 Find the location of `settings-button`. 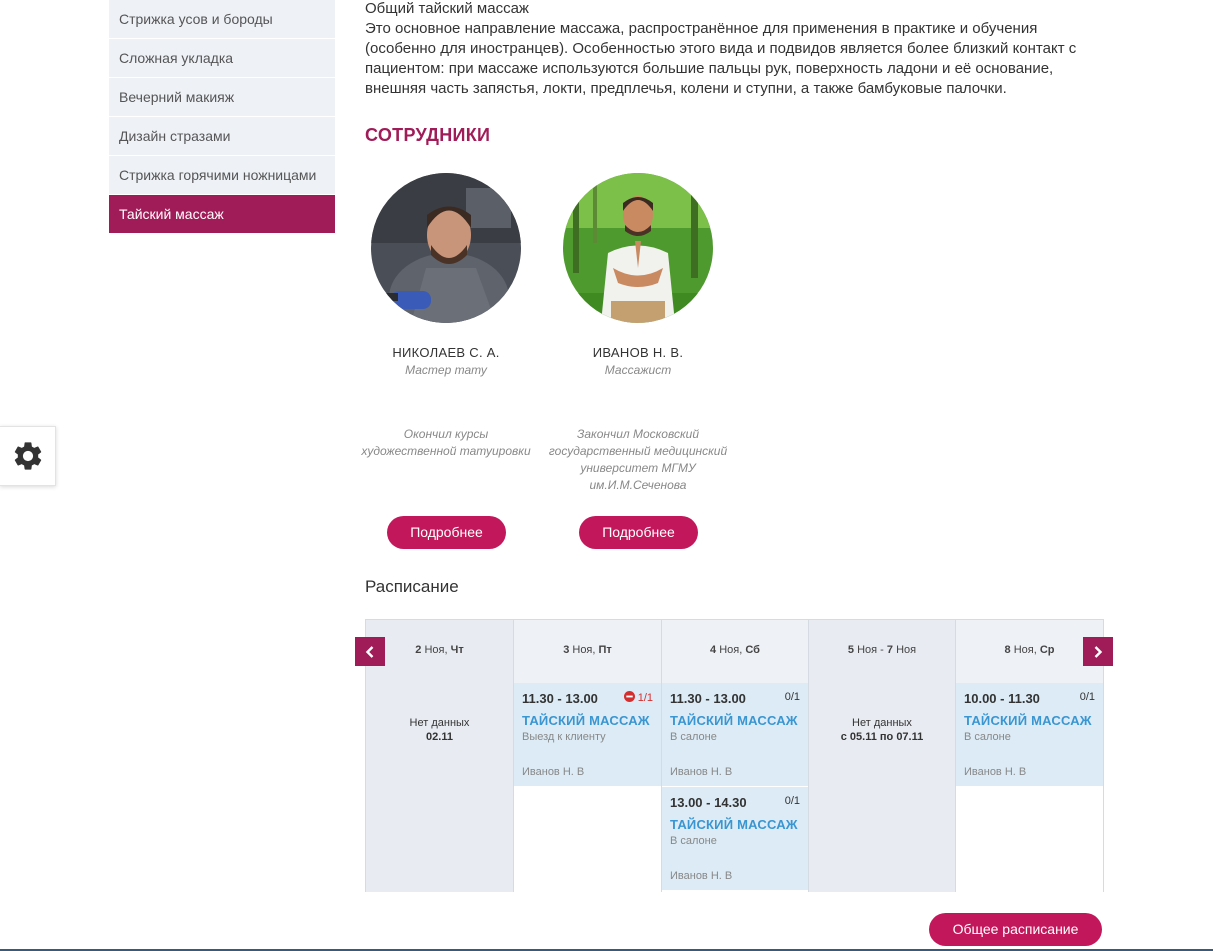

settings-button is located at coordinates (28, 456).